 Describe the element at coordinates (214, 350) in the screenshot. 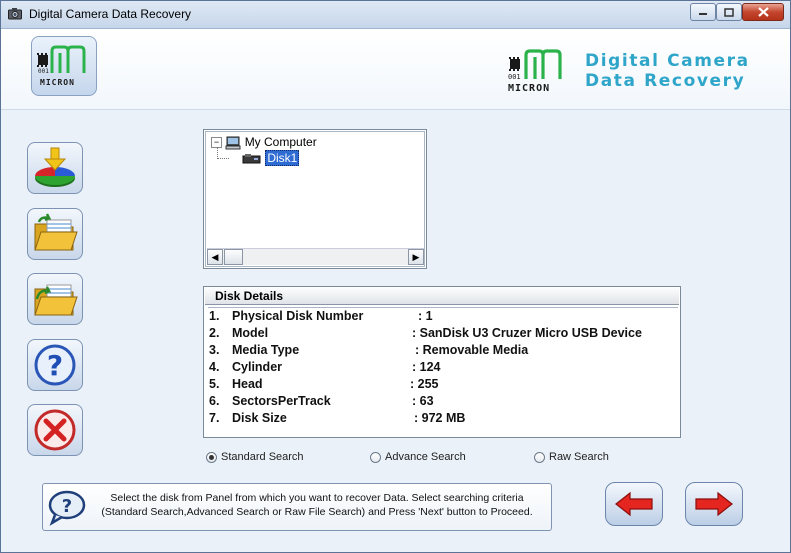

I see `detail-num: 3.` at that location.